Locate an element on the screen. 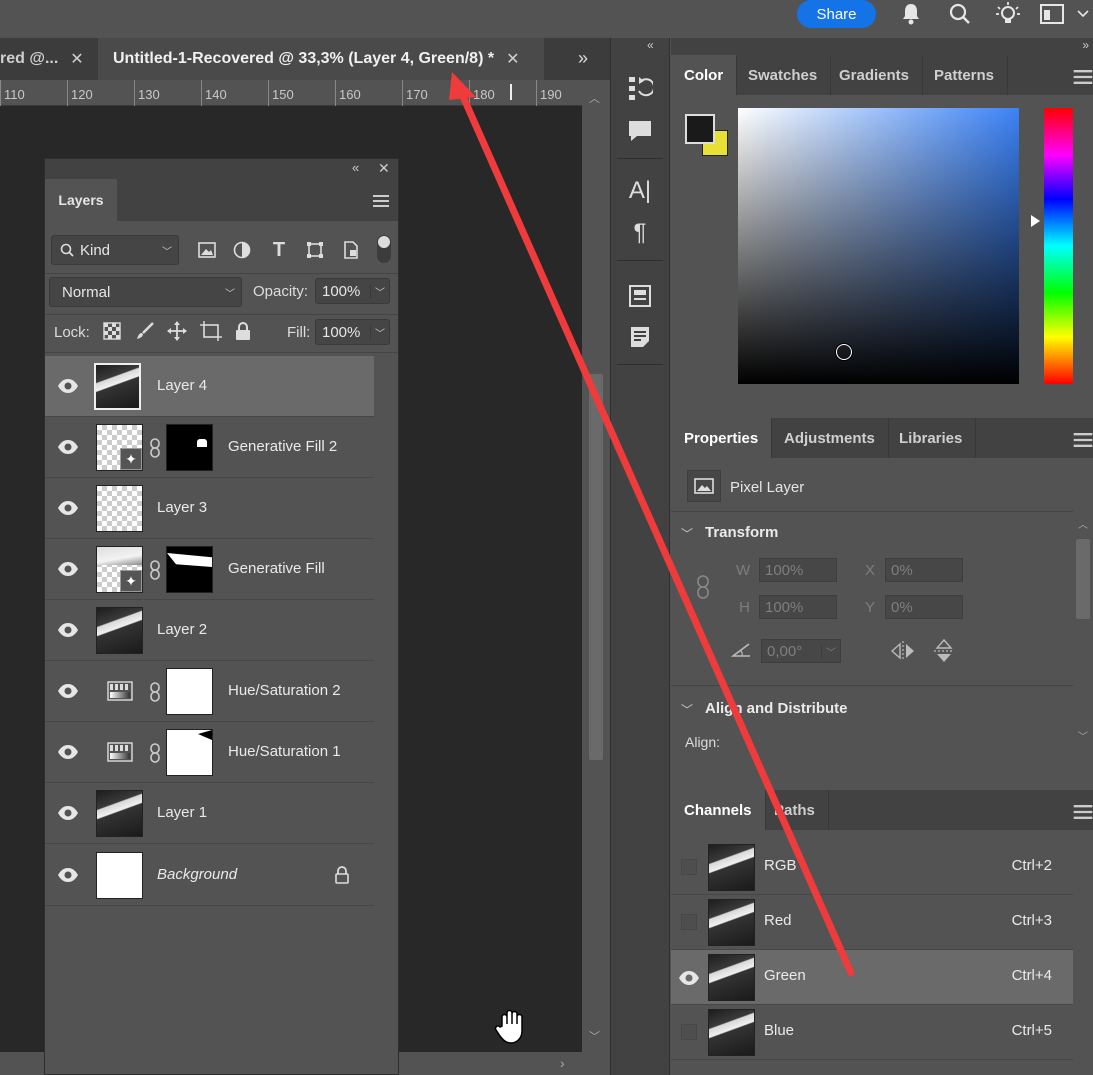  y-input: 0% is located at coordinates (924, 607).